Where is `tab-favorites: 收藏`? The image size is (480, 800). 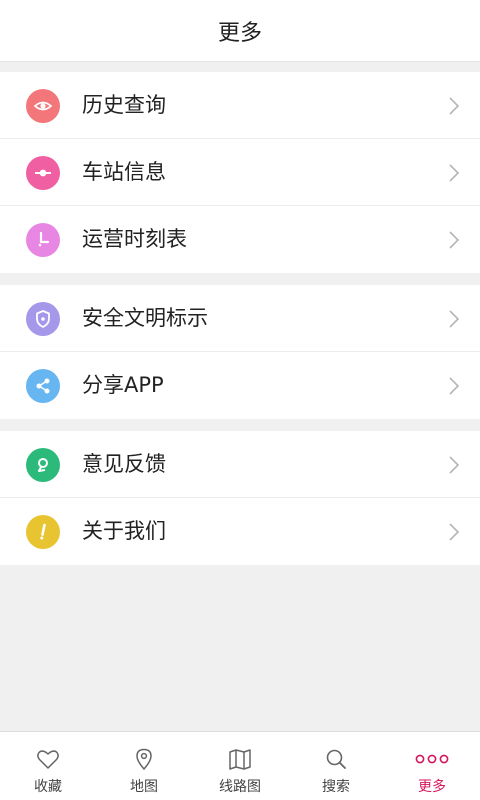
tab-favorites: 收藏 is located at coordinates (48, 766).